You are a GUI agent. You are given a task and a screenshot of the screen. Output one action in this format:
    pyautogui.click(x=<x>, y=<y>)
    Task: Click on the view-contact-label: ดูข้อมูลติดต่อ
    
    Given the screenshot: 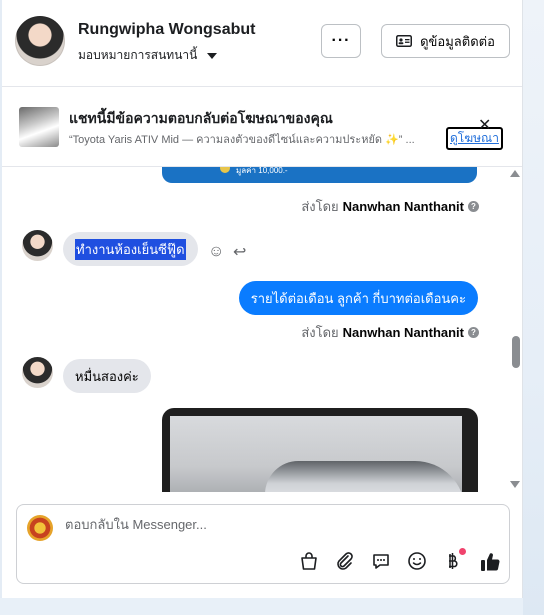 What is the action you would take?
    pyautogui.click(x=457, y=41)
    